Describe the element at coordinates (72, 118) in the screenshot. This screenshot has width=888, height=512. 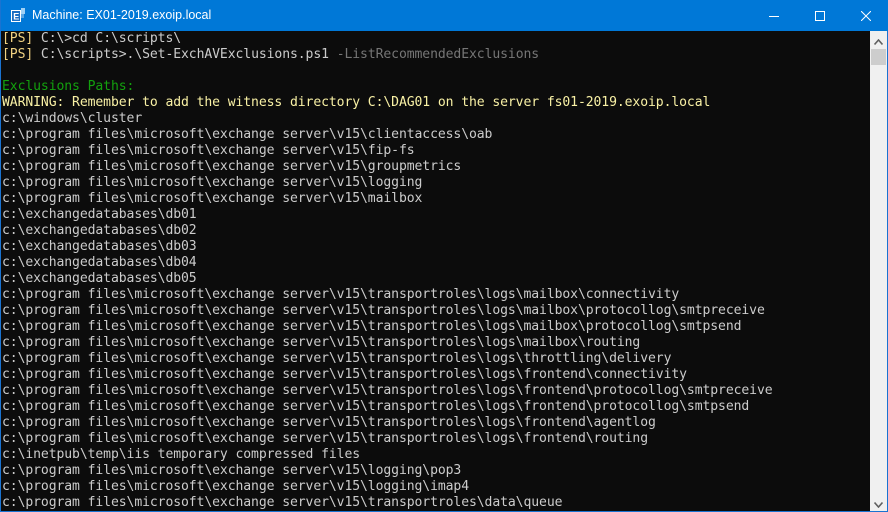
I see `exclusion-path-line: c:\windows\cluster` at that location.